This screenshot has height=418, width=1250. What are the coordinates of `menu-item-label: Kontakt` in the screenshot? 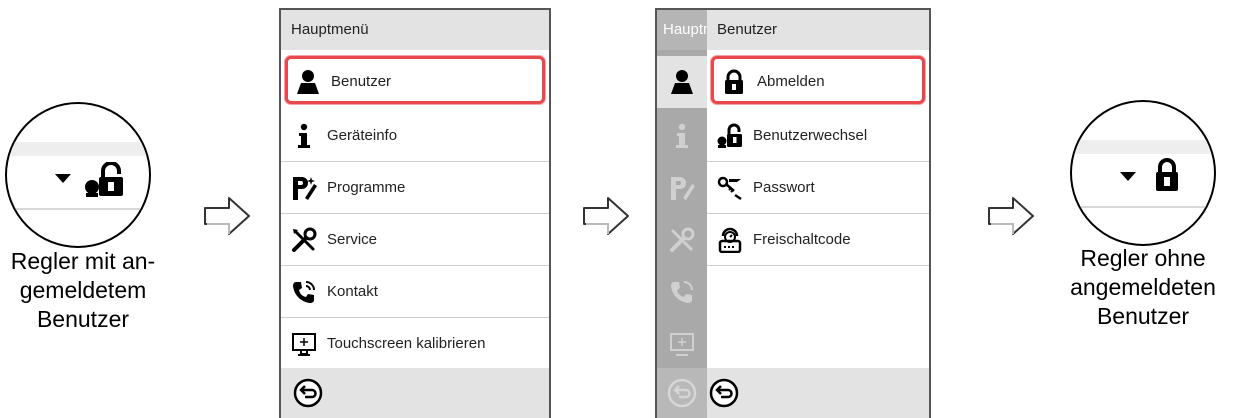 It's located at (352, 291).